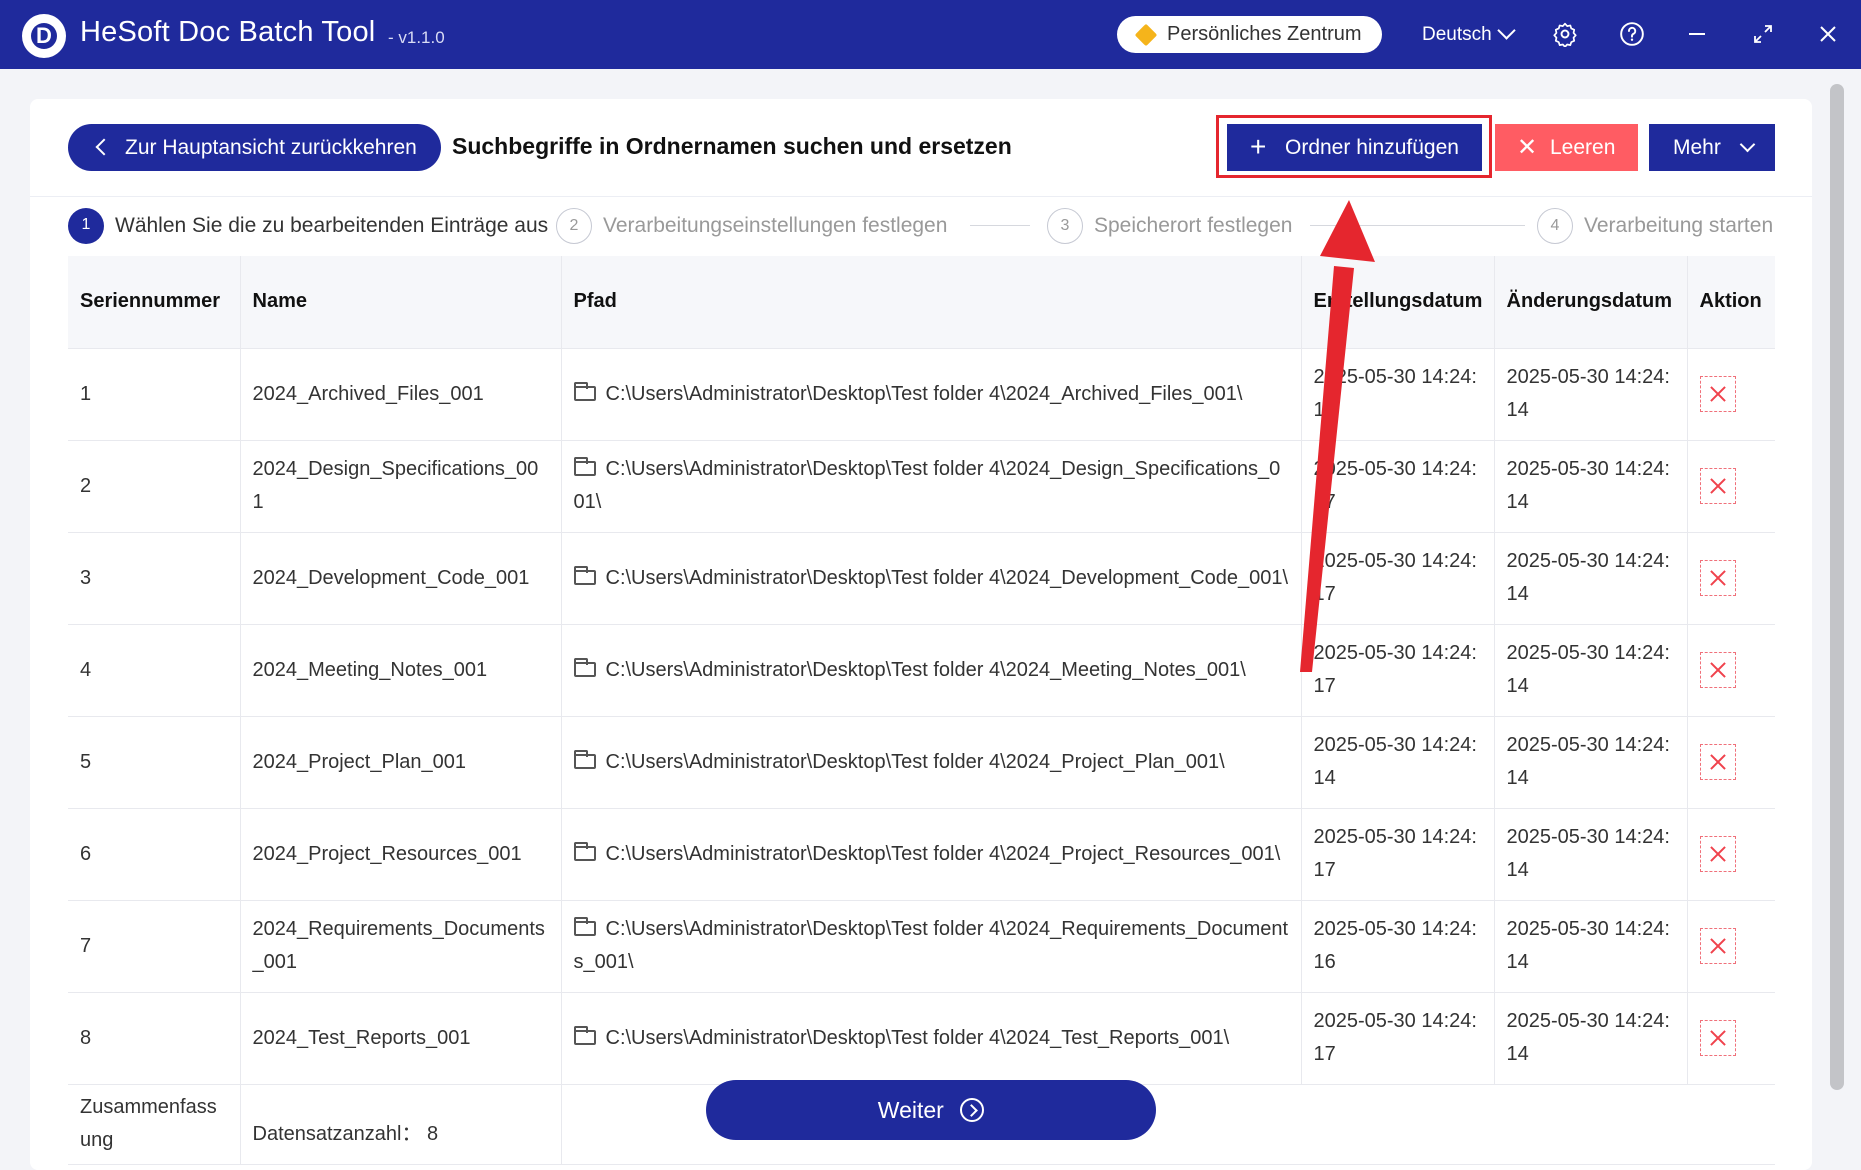 The image size is (1861, 1170). I want to click on cell-name: 2024_Design_Specifications_001, so click(401, 486).